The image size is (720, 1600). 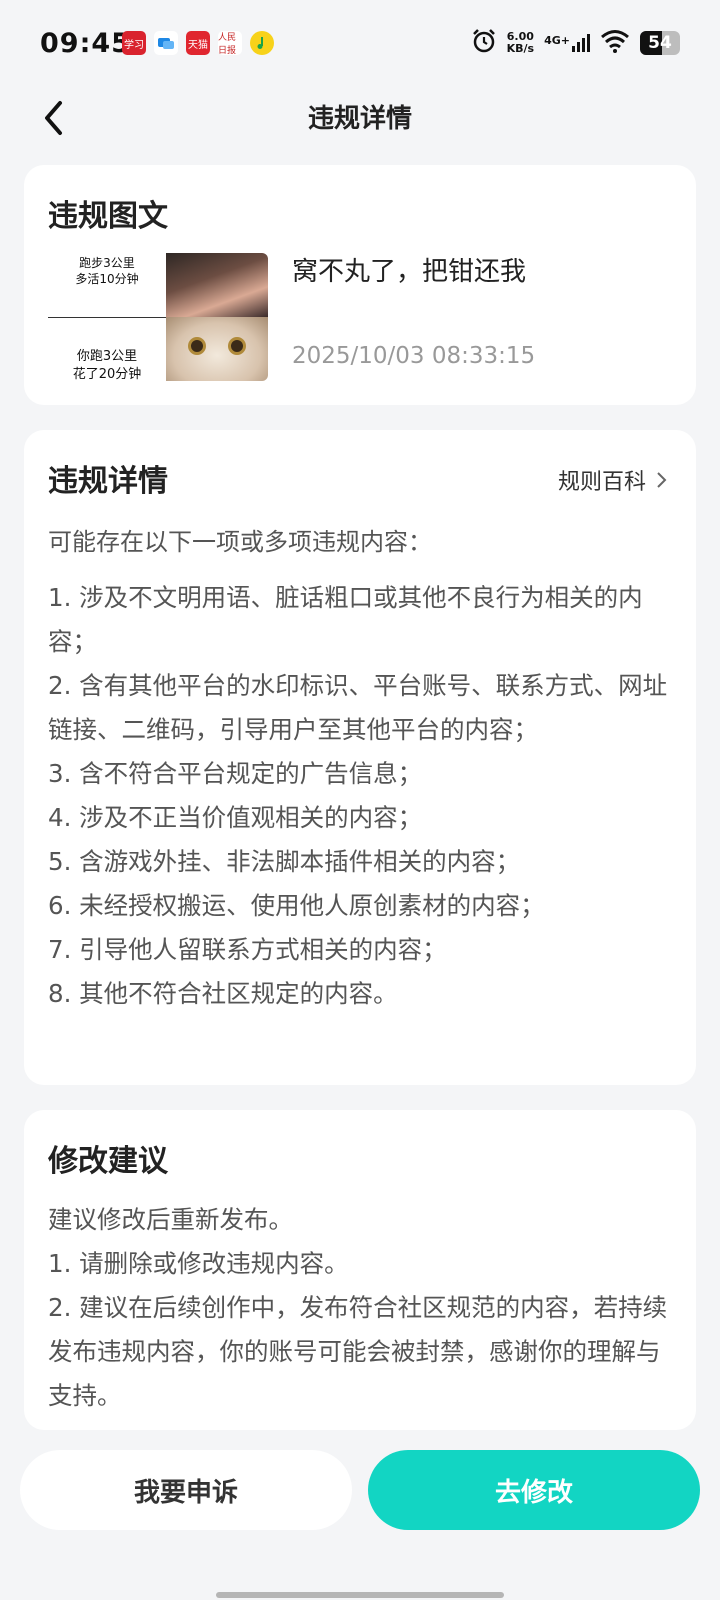 What do you see at coordinates (660, 43) in the screenshot?
I see `battery-indicator: 54` at bounding box center [660, 43].